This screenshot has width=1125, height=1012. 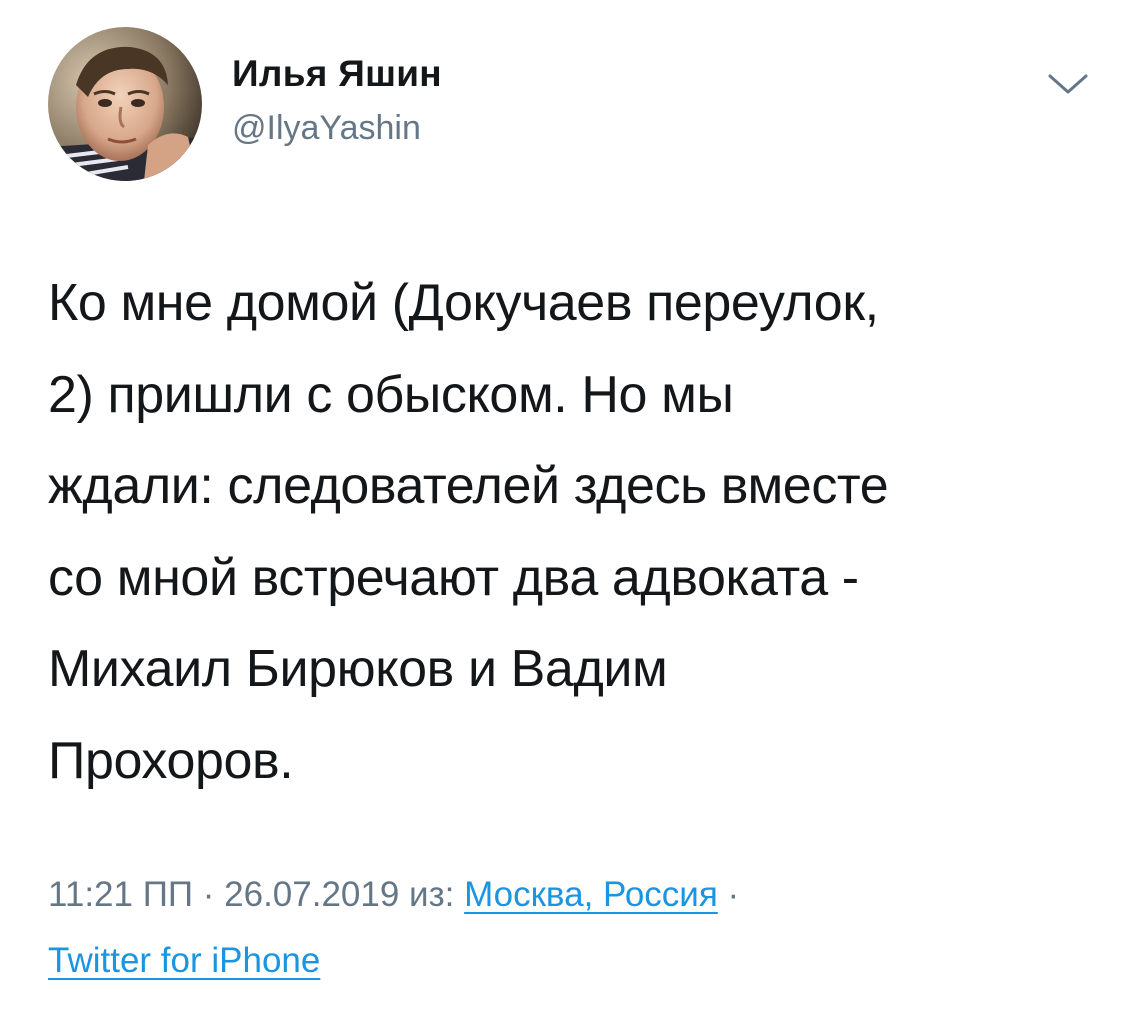 What do you see at coordinates (337, 74) in the screenshot?
I see `author-display-name: Илья Яшин` at bounding box center [337, 74].